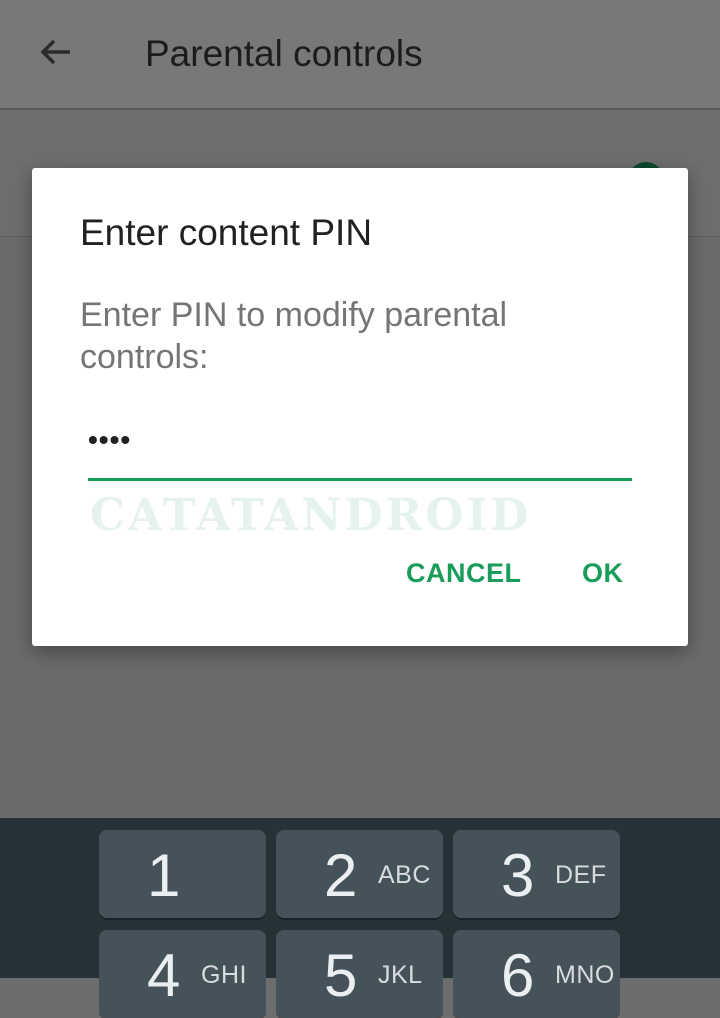 This screenshot has width=720, height=1018. Describe the element at coordinates (341, 875) in the screenshot. I see `key-number: 2` at that location.